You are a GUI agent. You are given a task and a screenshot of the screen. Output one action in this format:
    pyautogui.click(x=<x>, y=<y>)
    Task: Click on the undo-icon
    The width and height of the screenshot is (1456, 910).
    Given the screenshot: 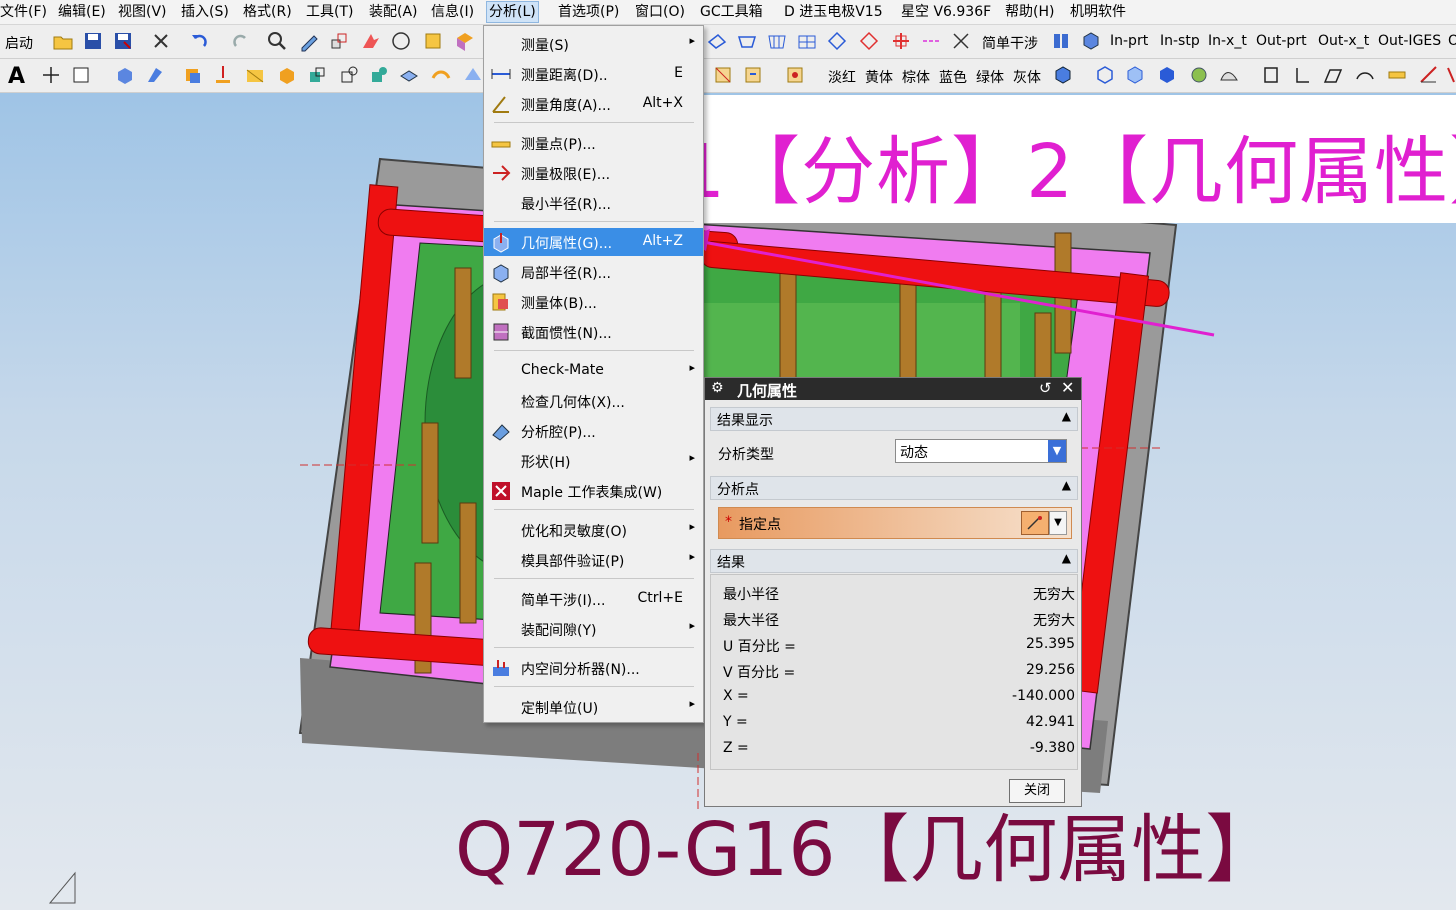 What is the action you would take?
    pyautogui.click(x=199, y=41)
    